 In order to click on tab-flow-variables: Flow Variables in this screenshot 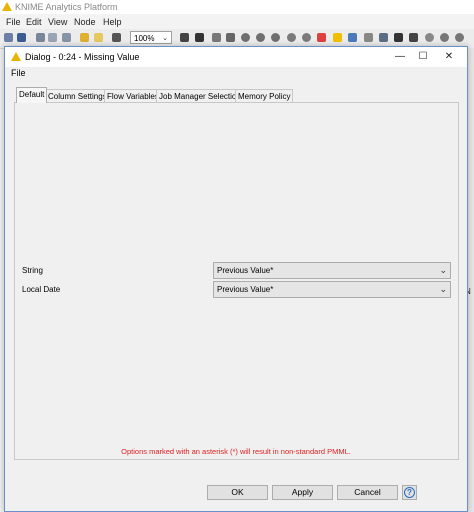, I will do `click(133, 95)`.